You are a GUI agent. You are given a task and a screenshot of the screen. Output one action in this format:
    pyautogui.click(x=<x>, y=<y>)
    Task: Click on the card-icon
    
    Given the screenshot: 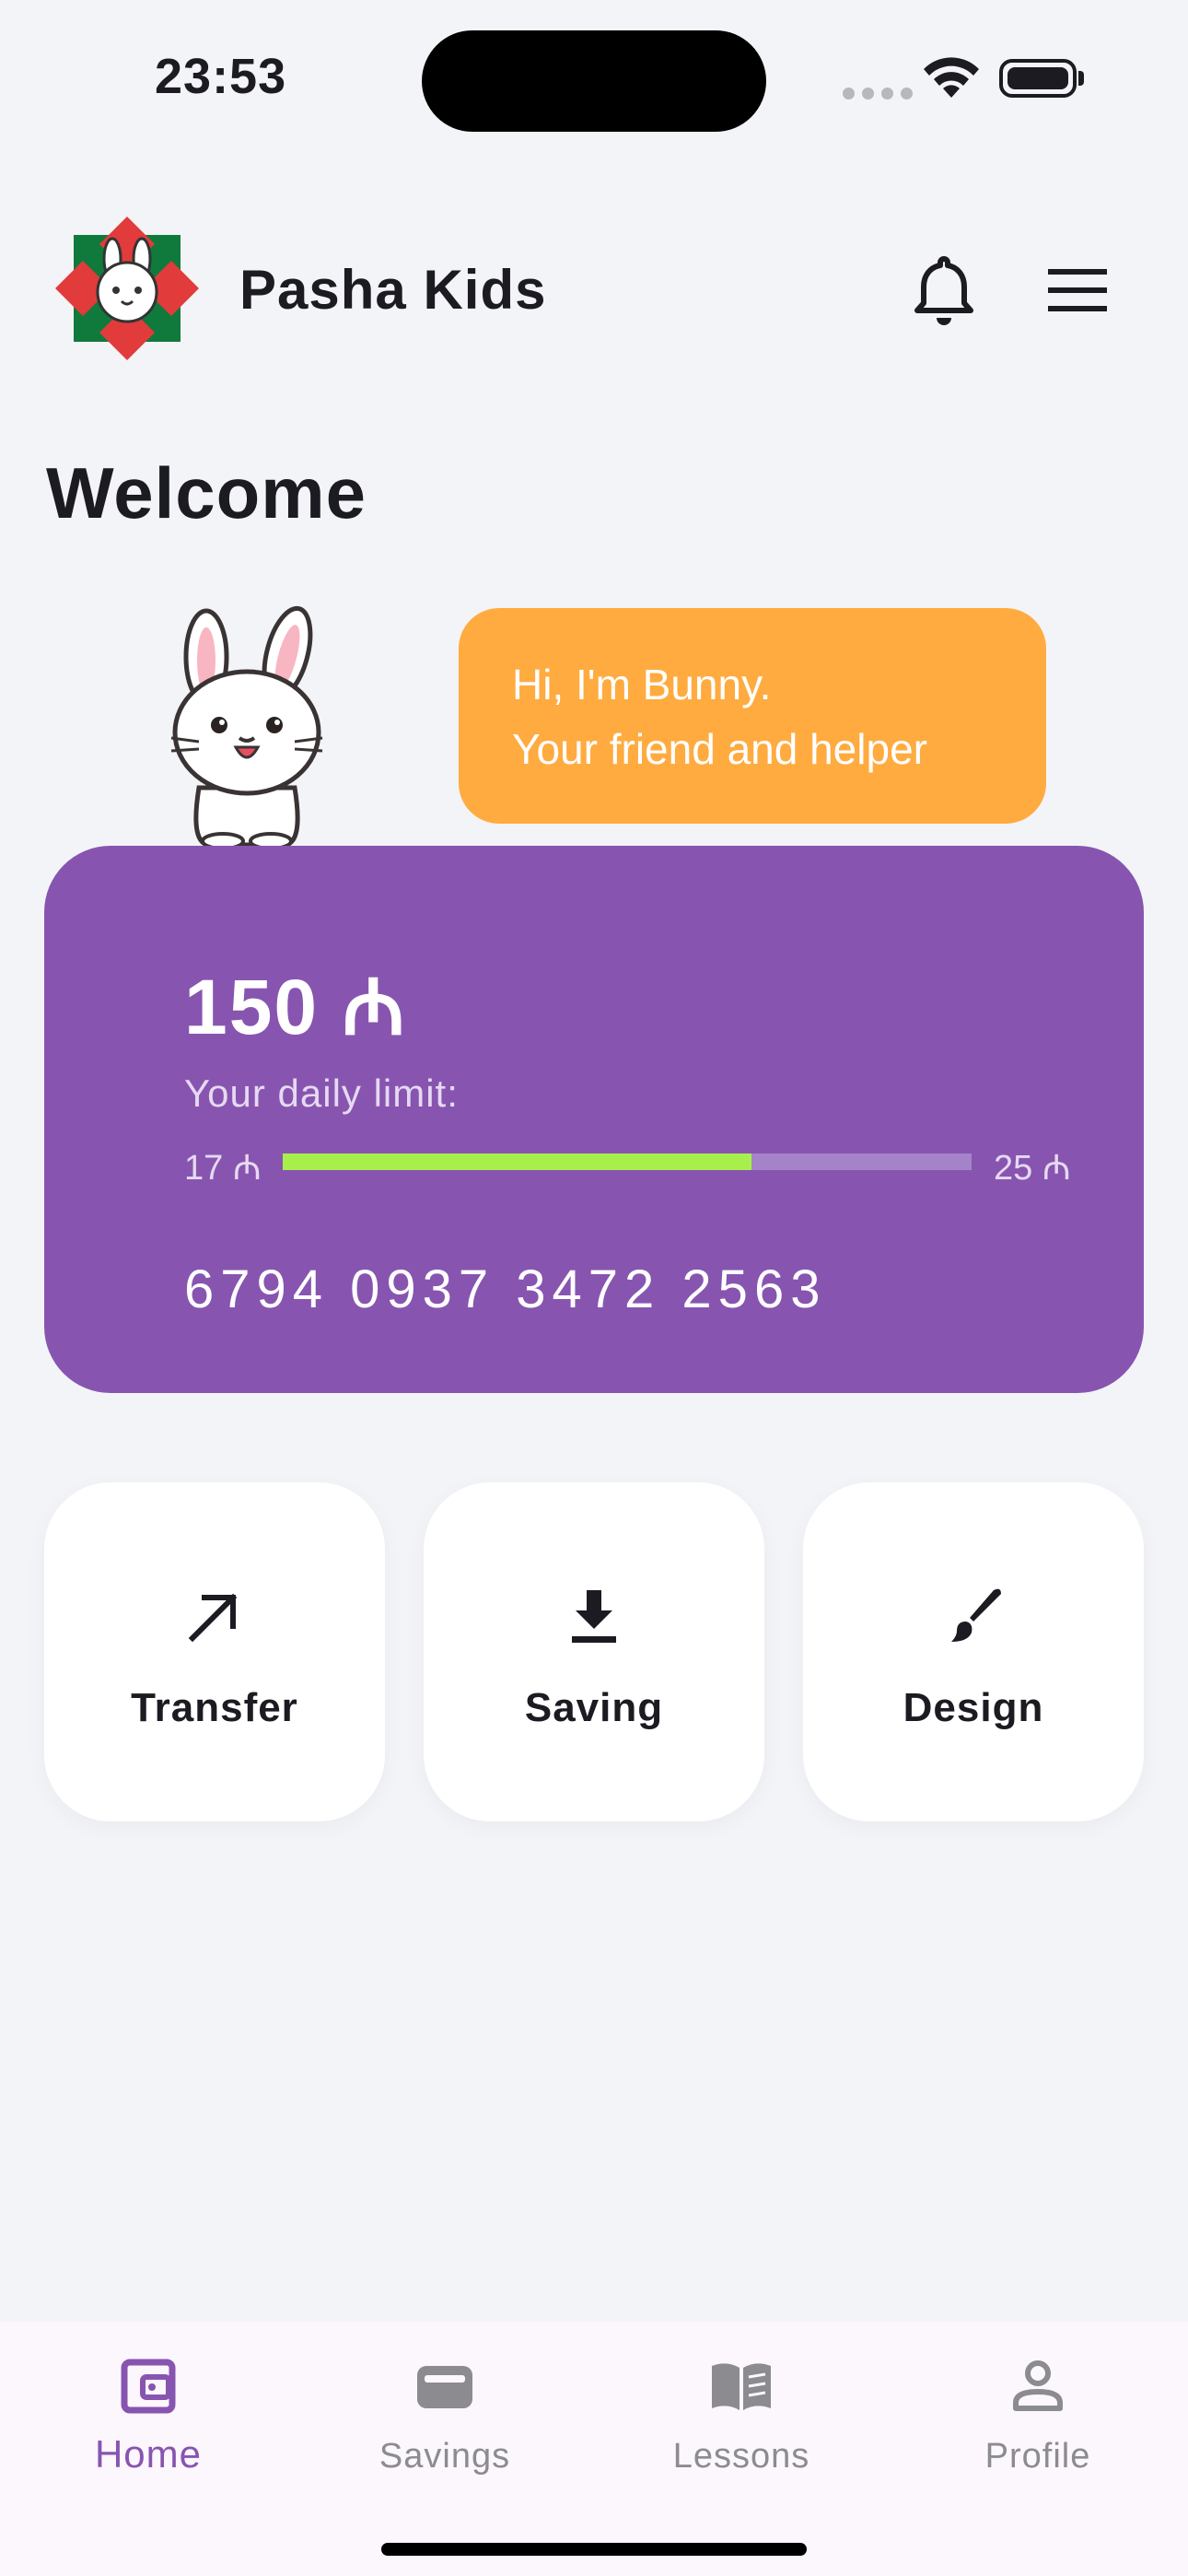 What is the action you would take?
    pyautogui.click(x=444, y=2387)
    